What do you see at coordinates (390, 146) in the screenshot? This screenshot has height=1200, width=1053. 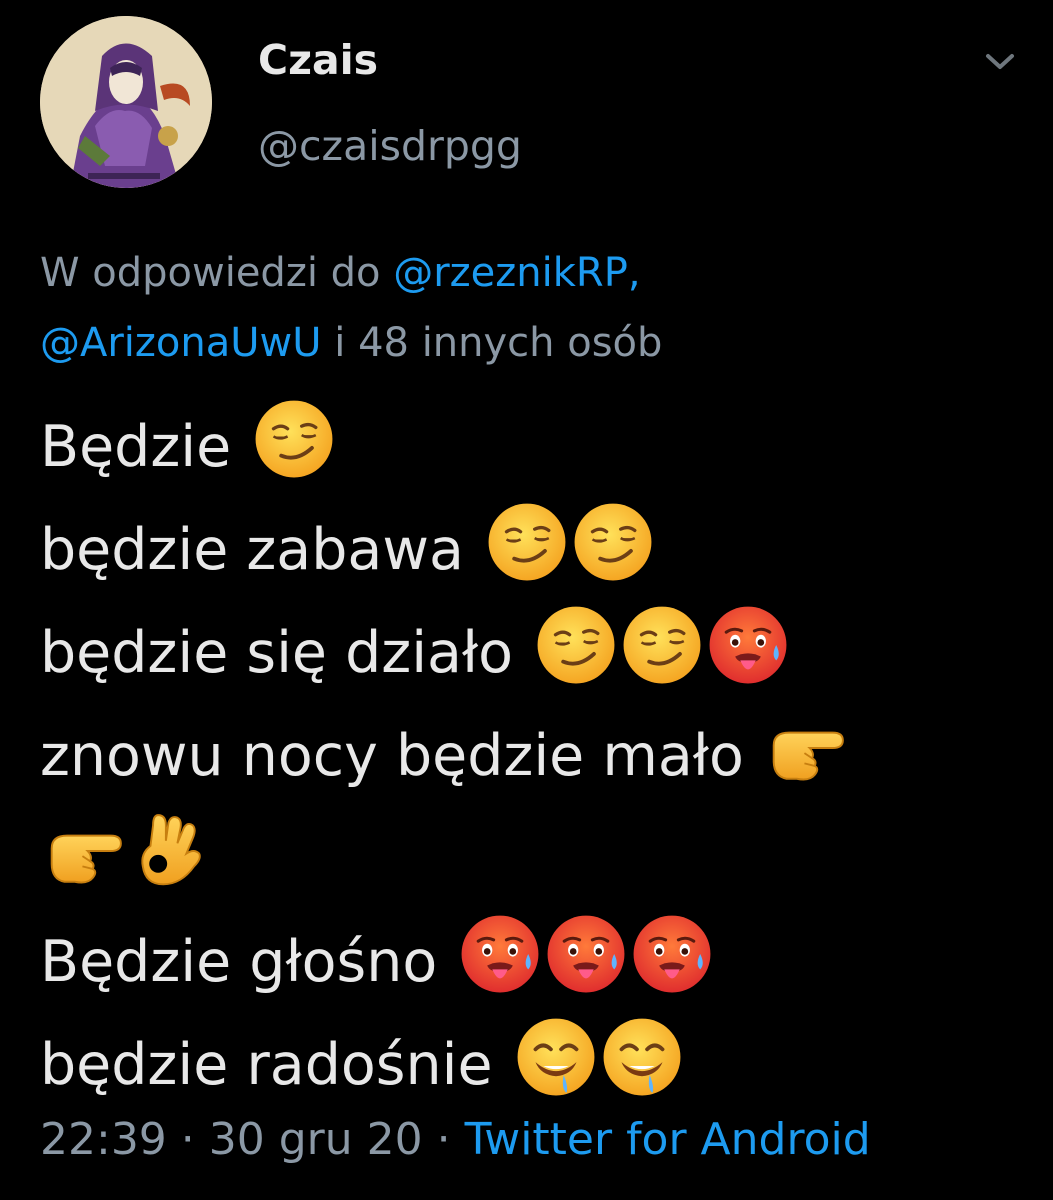 I see `user-handle: @czaisdrpgg` at bounding box center [390, 146].